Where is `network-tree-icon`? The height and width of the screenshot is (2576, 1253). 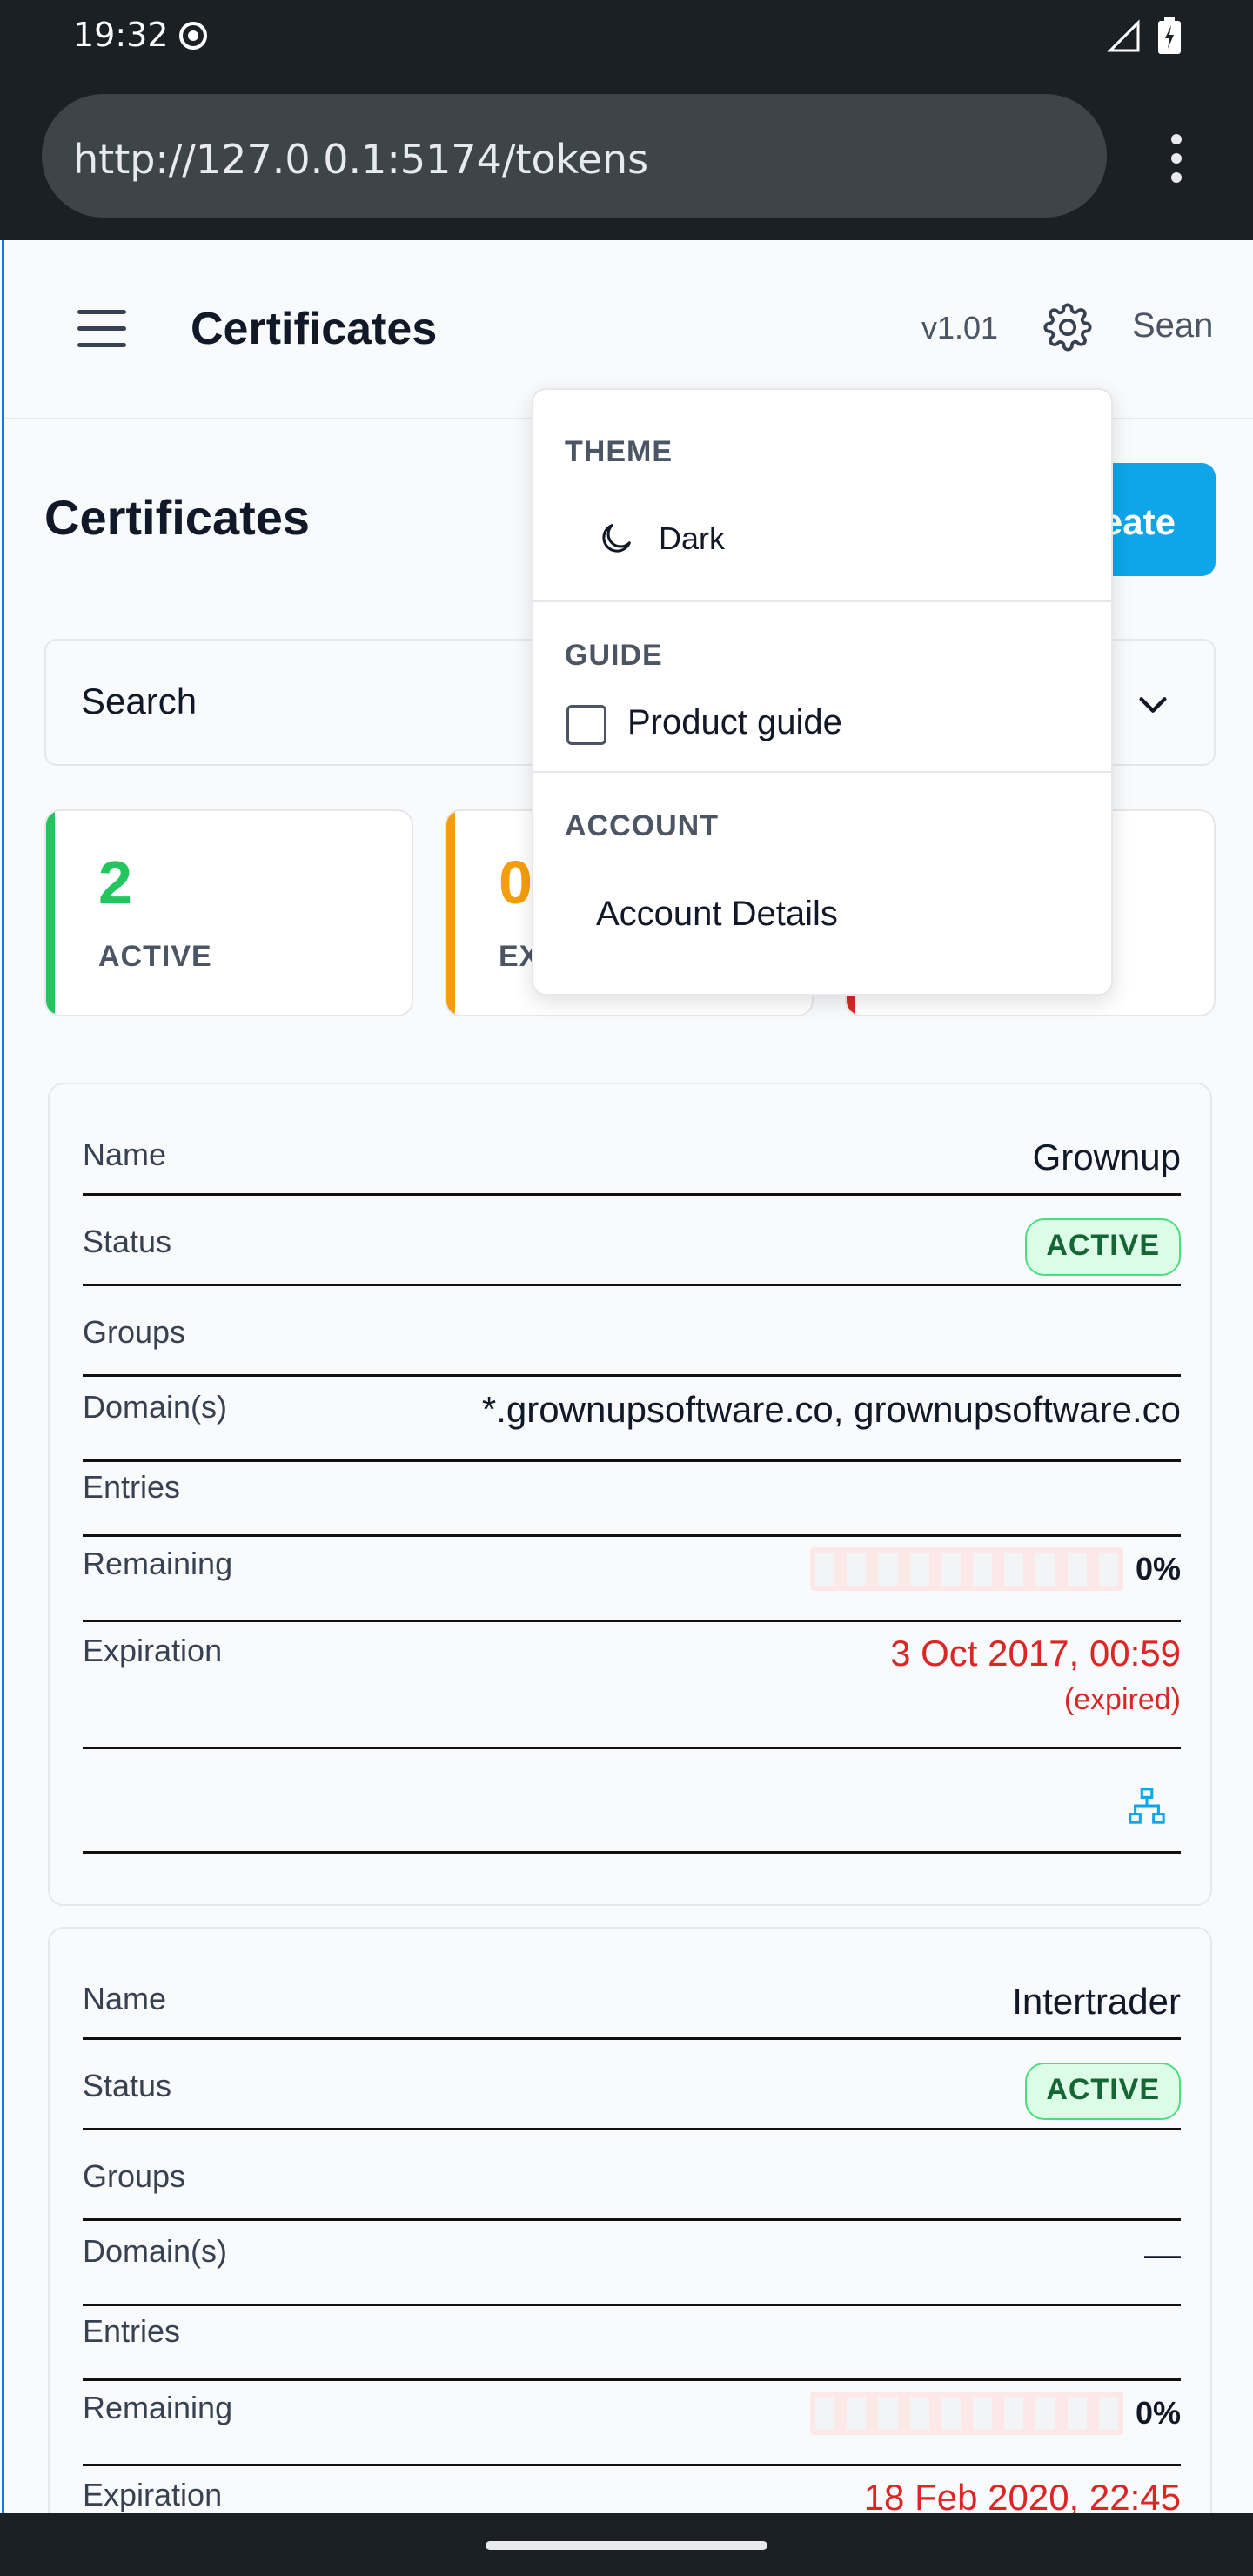
network-tree-icon is located at coordinates (1147, 1806).